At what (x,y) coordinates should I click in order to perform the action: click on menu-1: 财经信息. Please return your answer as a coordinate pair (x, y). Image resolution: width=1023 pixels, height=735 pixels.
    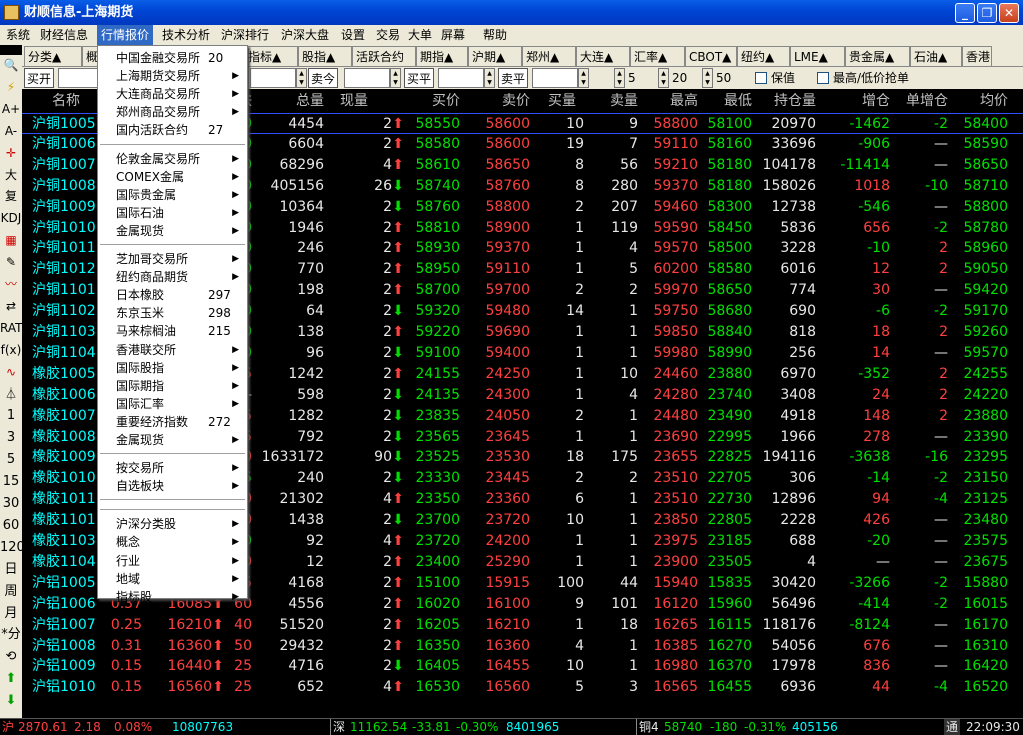
    Looking at the image, I should click on (64, 35).